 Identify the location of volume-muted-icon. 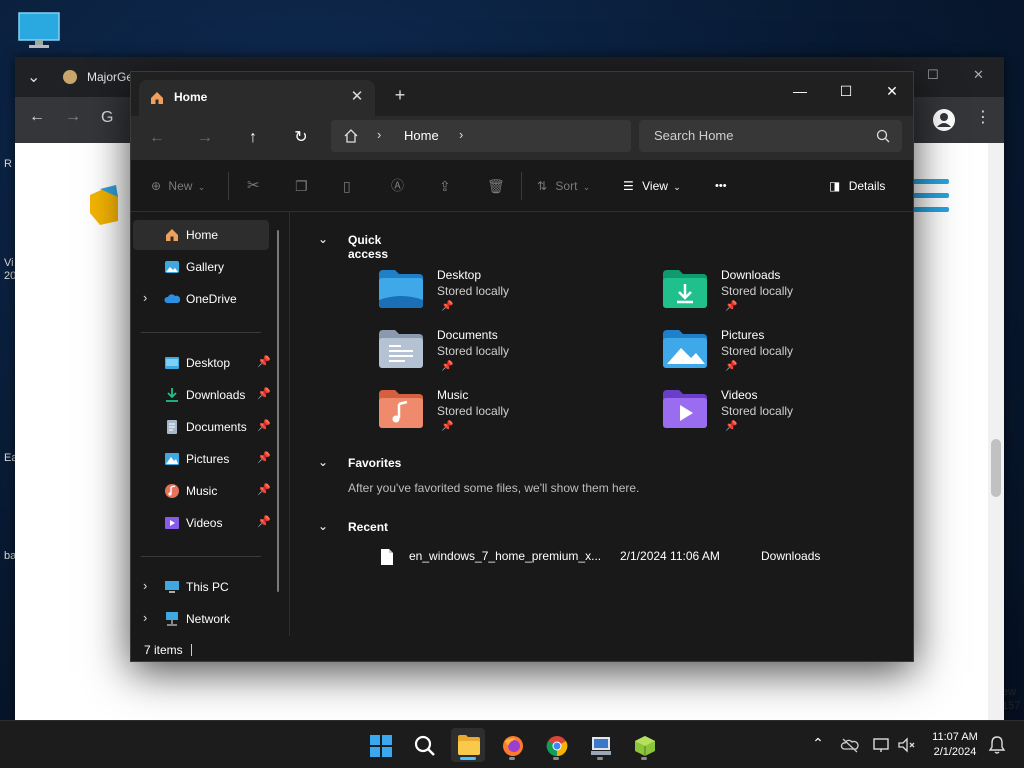
(907, 745).